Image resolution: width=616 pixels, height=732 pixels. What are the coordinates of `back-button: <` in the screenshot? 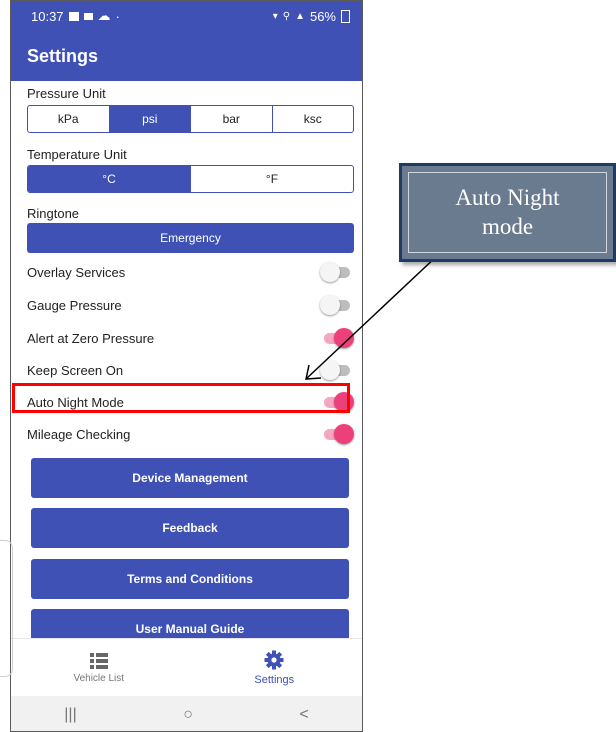 It's located at (303, 715).